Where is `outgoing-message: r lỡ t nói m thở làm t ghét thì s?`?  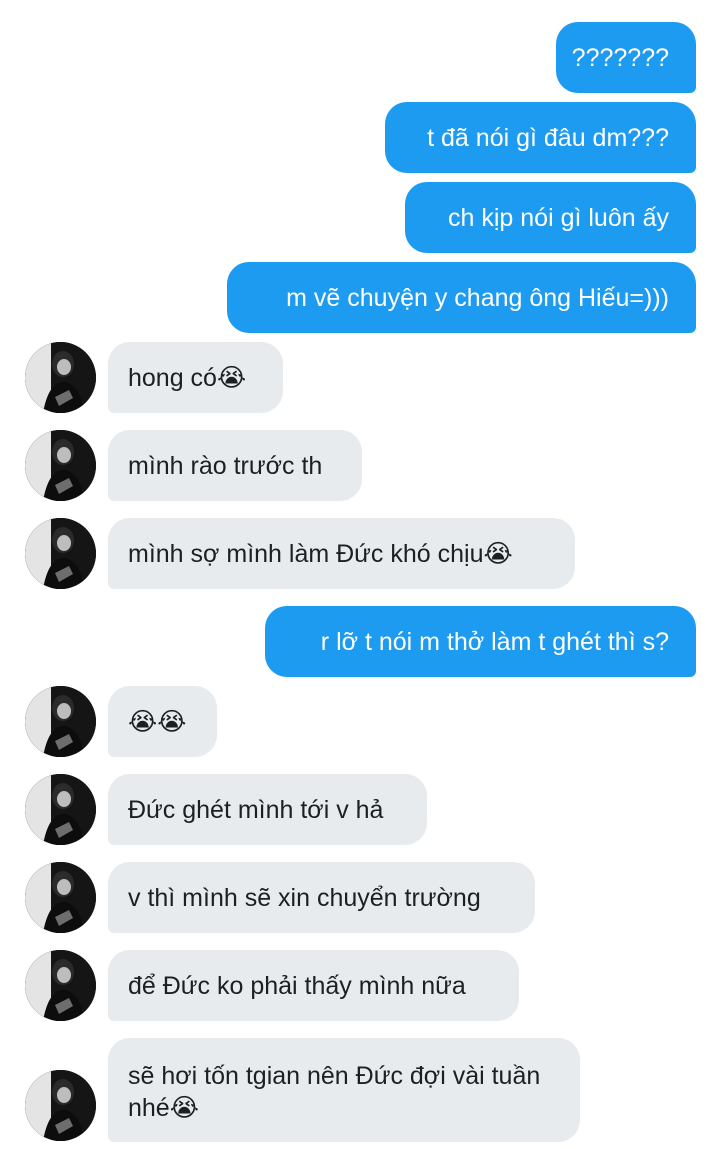
outgoing-message: r lỡ t nói m thở làm t ghét thì s? is located at coordinates (480, 641).